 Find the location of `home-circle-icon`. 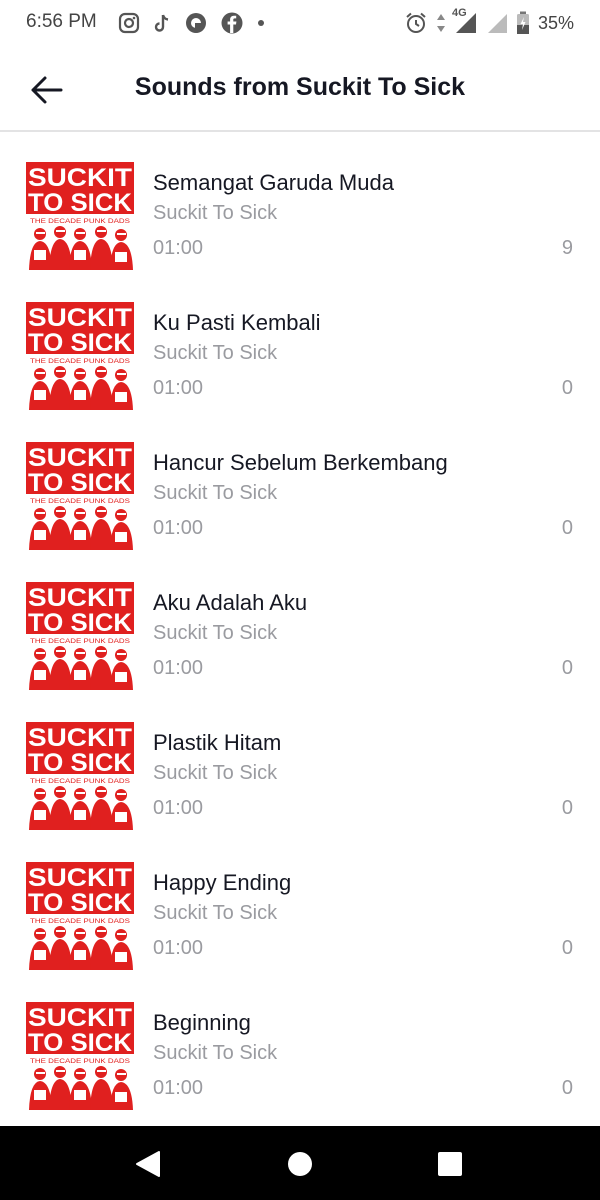

home-circle-icon is located at coordinates (300, 1164).